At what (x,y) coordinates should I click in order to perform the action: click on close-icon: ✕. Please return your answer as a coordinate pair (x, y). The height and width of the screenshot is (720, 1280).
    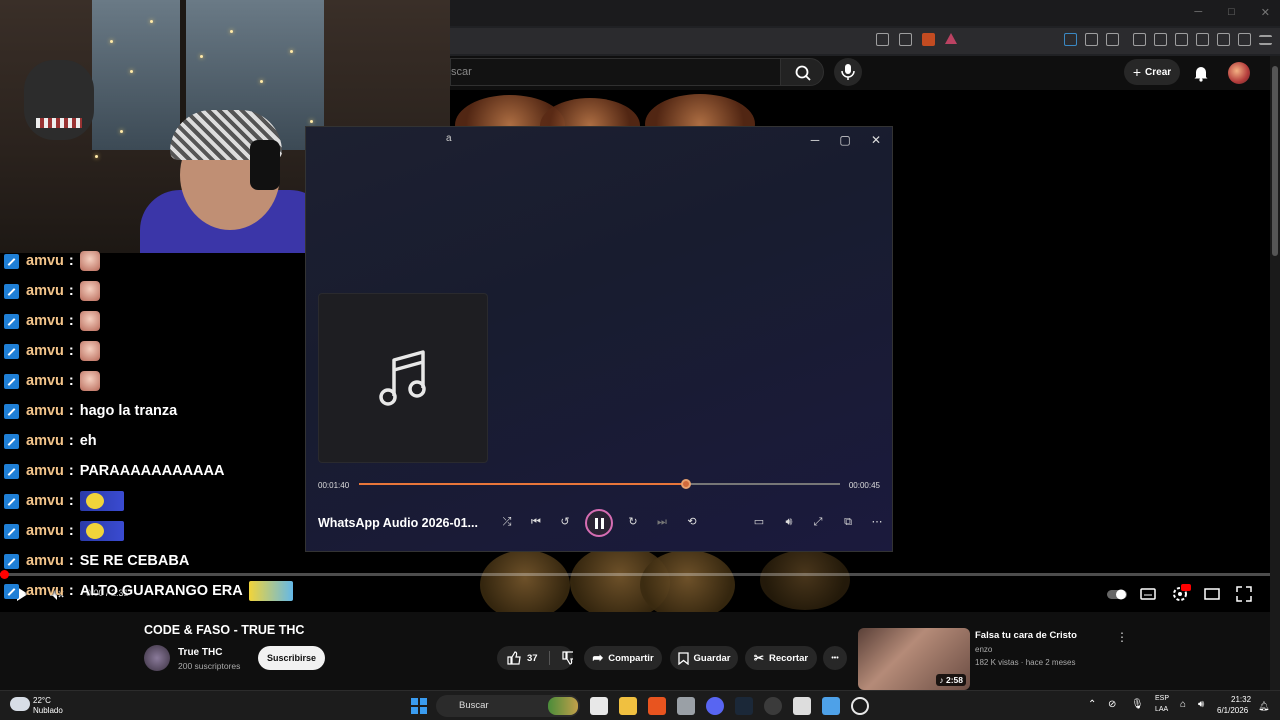
    Looking at the image, I should click on (1265, 12).